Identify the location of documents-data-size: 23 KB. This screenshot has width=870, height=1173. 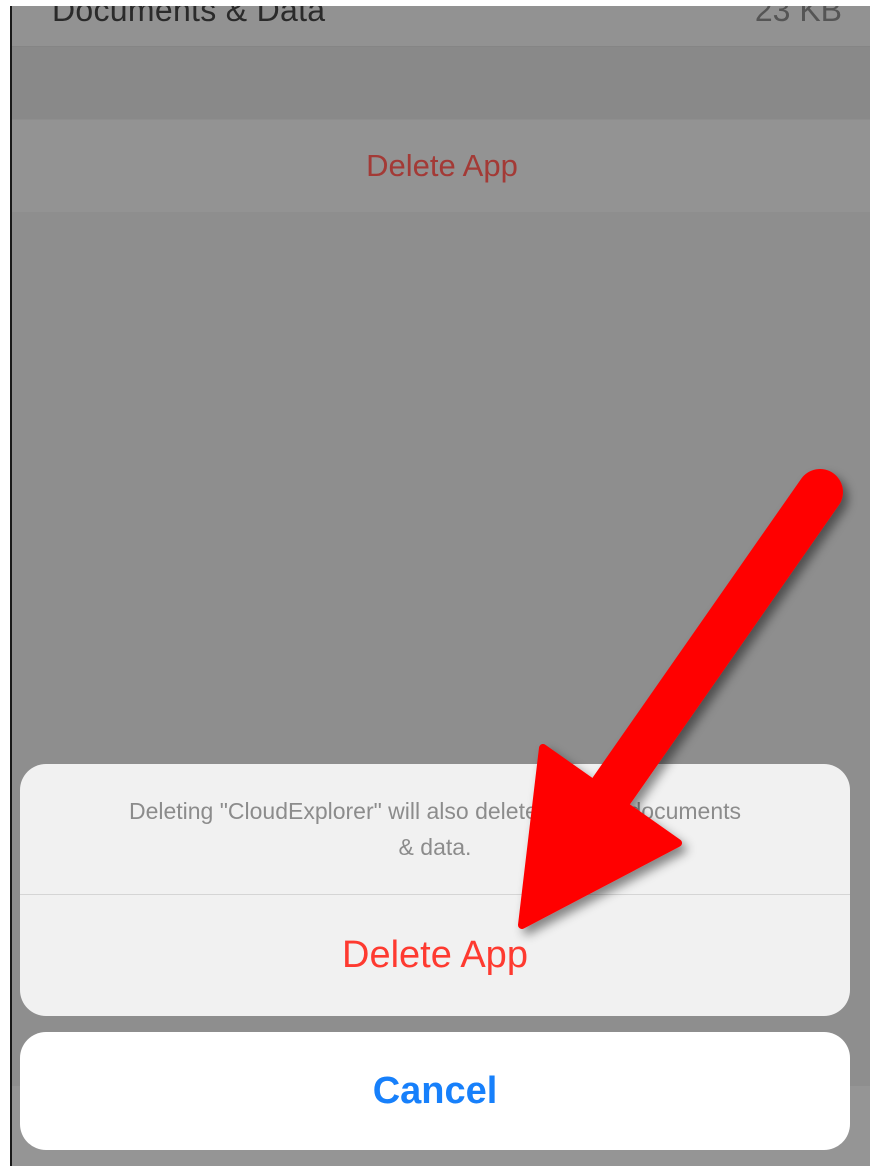
(798, 17).